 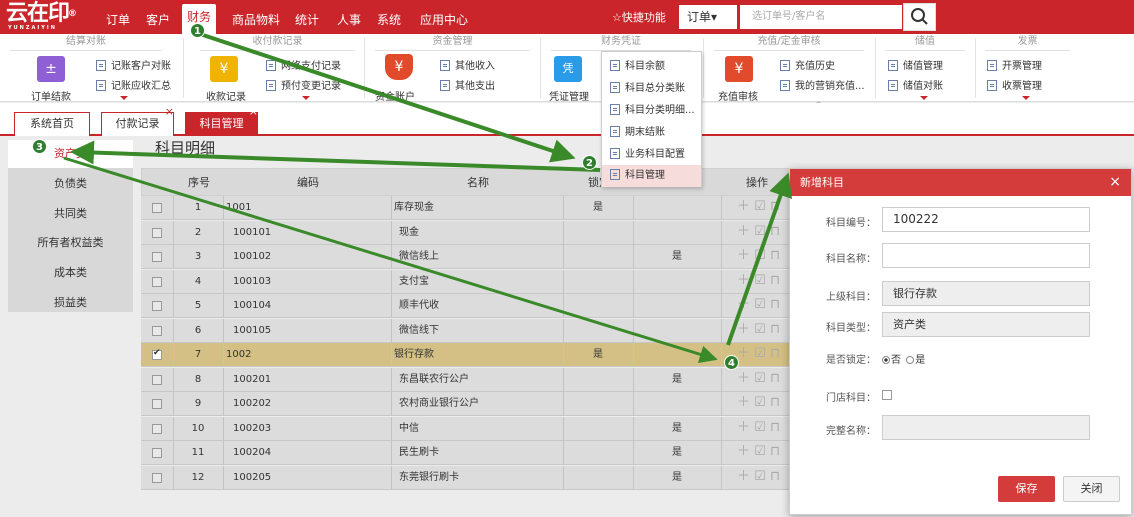 What do you see at coordinates (759, 259) in the screenshot?
I see `arrow-4-to-dialog` at bounding box center [759, 259].